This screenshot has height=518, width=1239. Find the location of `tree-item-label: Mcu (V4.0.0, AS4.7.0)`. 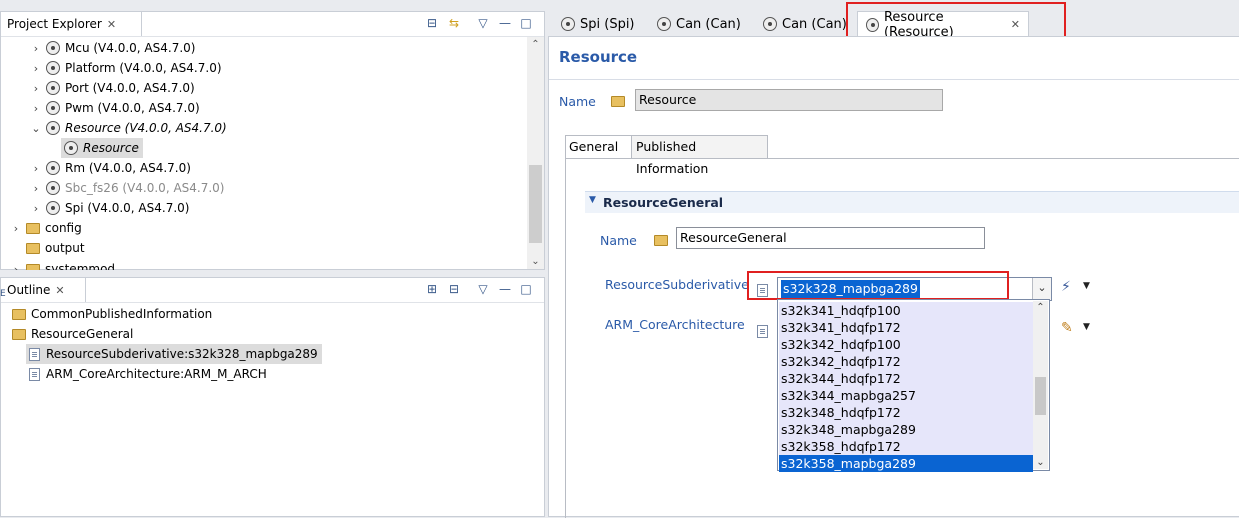

tree-item-label: Mcu (V4.0.0, AS4.7.0) is located at coordinates (130, 48).